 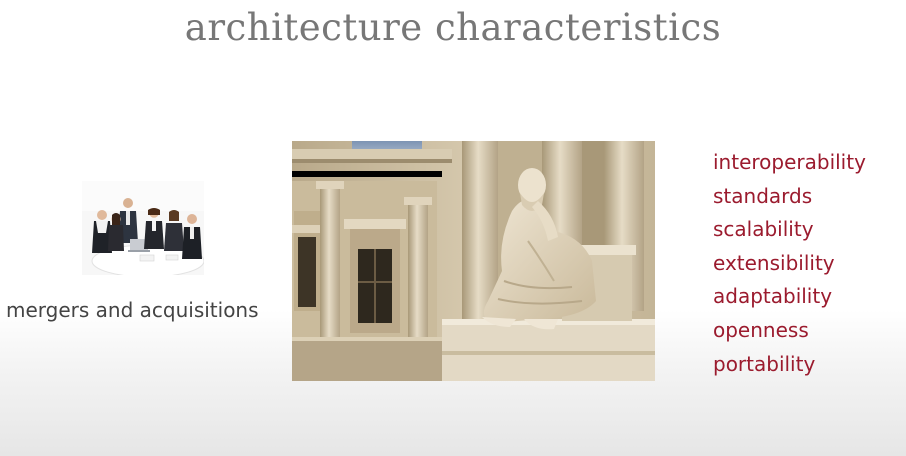 I want to click on list-item-adaptability: adaptability, so click(x=773, y=296).